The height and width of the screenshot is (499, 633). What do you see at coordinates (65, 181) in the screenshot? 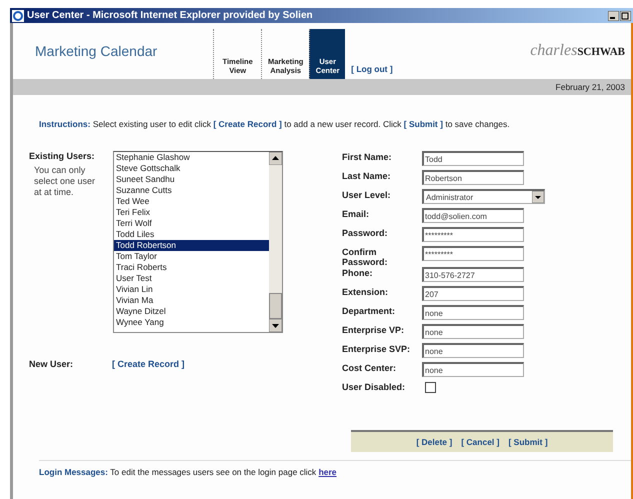
I see `hint-text: You can only select one user at at time.` at bounding box center [65, 181].